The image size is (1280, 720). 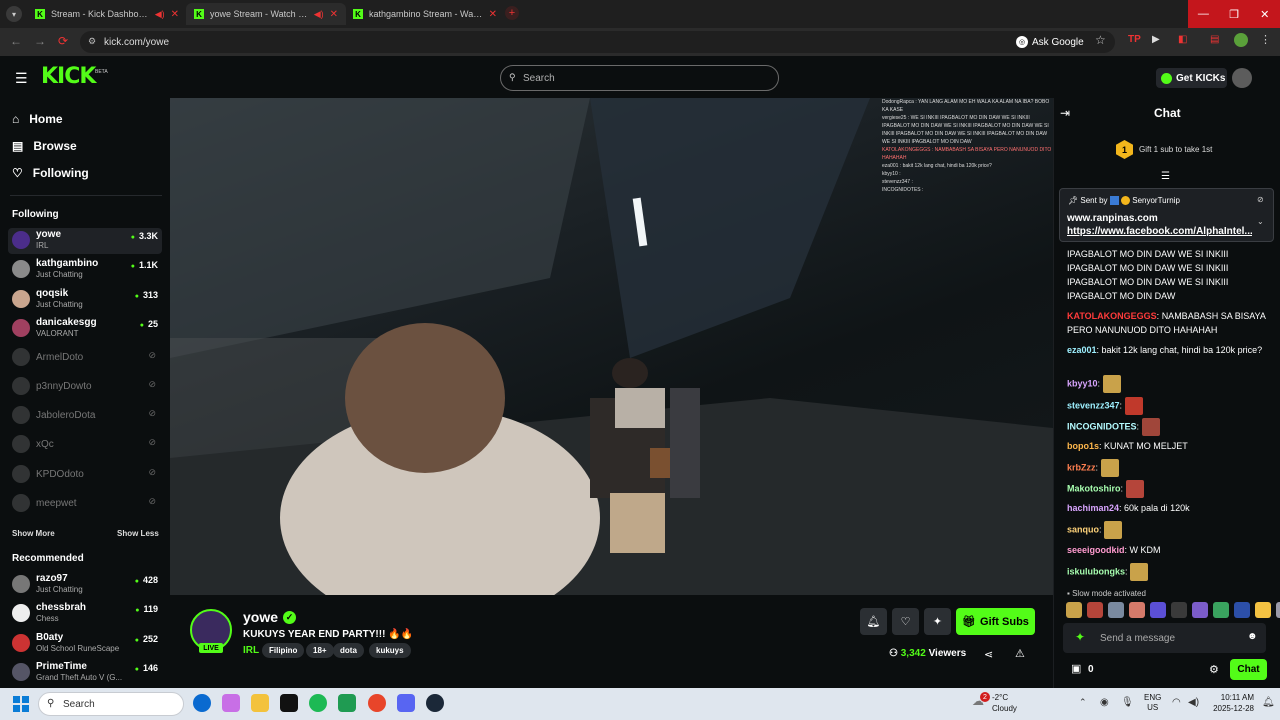 What do you see at coordinates (85, 644) in the screenshot?
I see `sidebar-channel-b0aty: B0aty Old School RuneScape 252` at bounding box center [85, 644].